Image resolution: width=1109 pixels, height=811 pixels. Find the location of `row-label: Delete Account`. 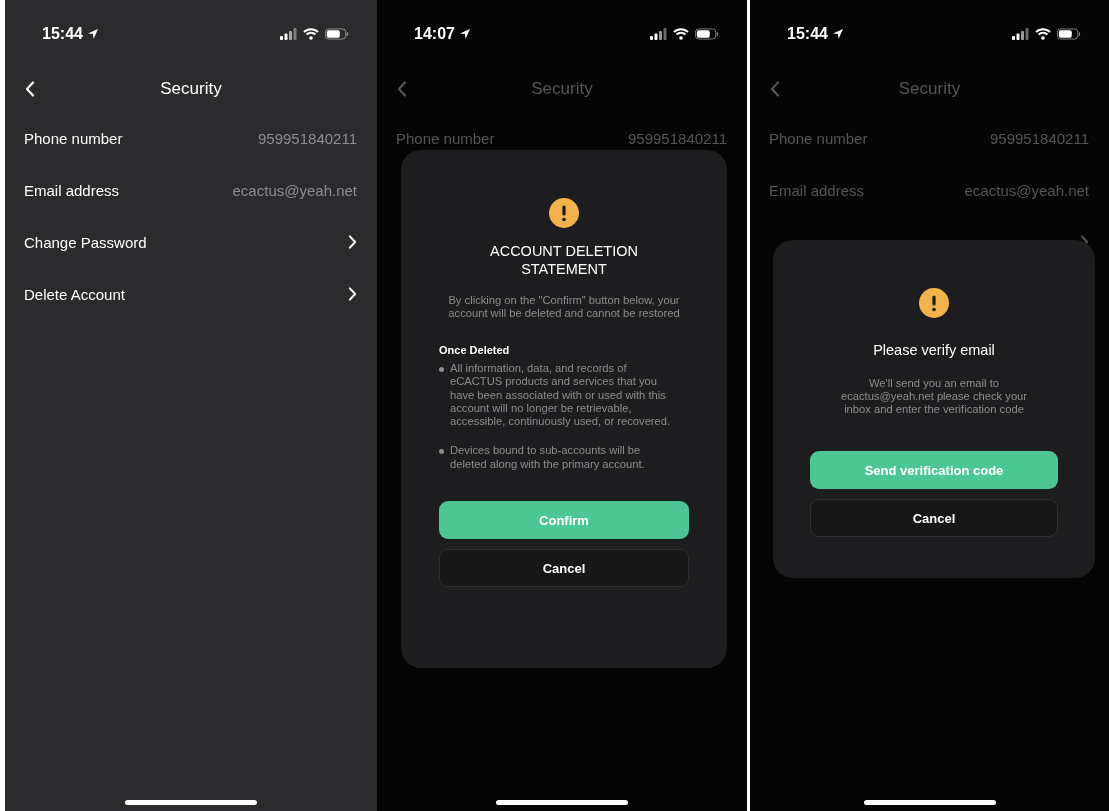

row-label: Delete Account is located at coordinates (74, 294).